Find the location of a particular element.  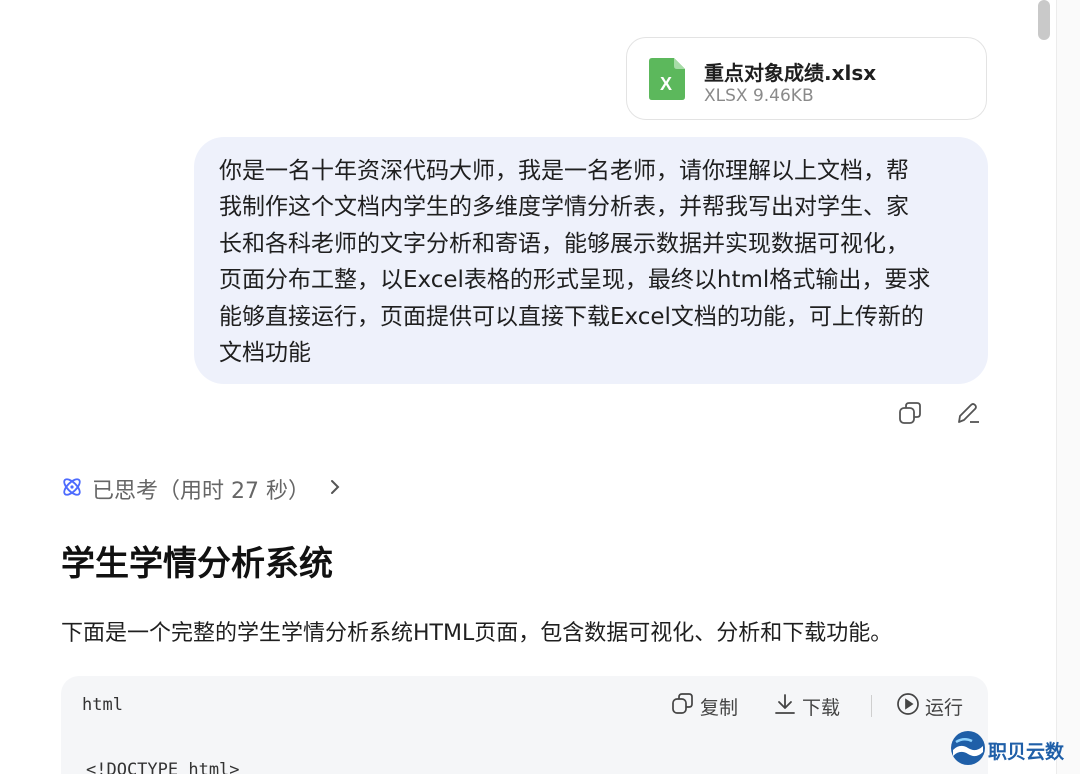

excel-file-icon: X is located at coordinates (667, 79).